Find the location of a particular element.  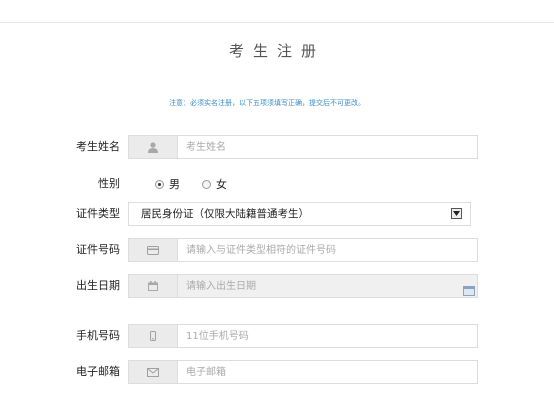

id-type-select: 居民身份证（仅限大陆籍普通考生） is located at coordinates (299, 214).